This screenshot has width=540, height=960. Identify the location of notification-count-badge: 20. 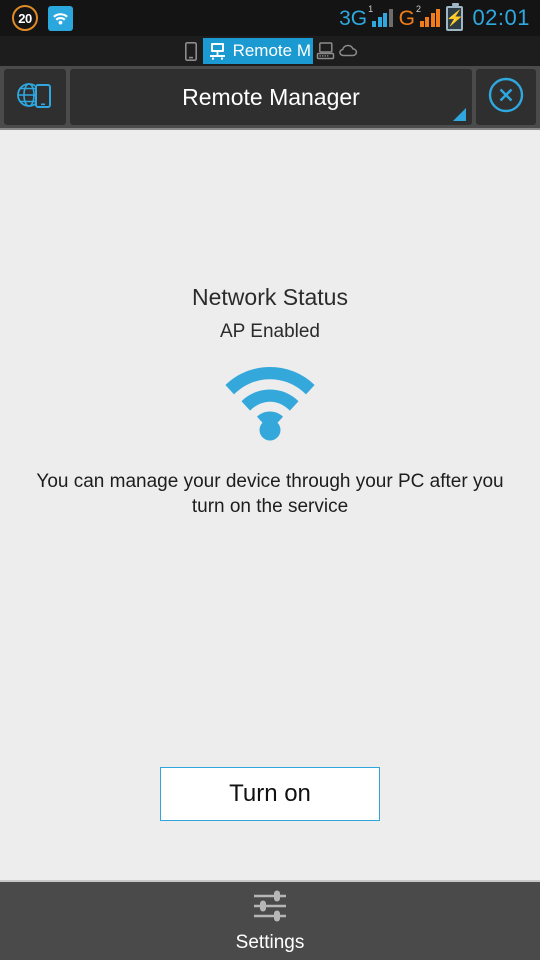
(25, 18).